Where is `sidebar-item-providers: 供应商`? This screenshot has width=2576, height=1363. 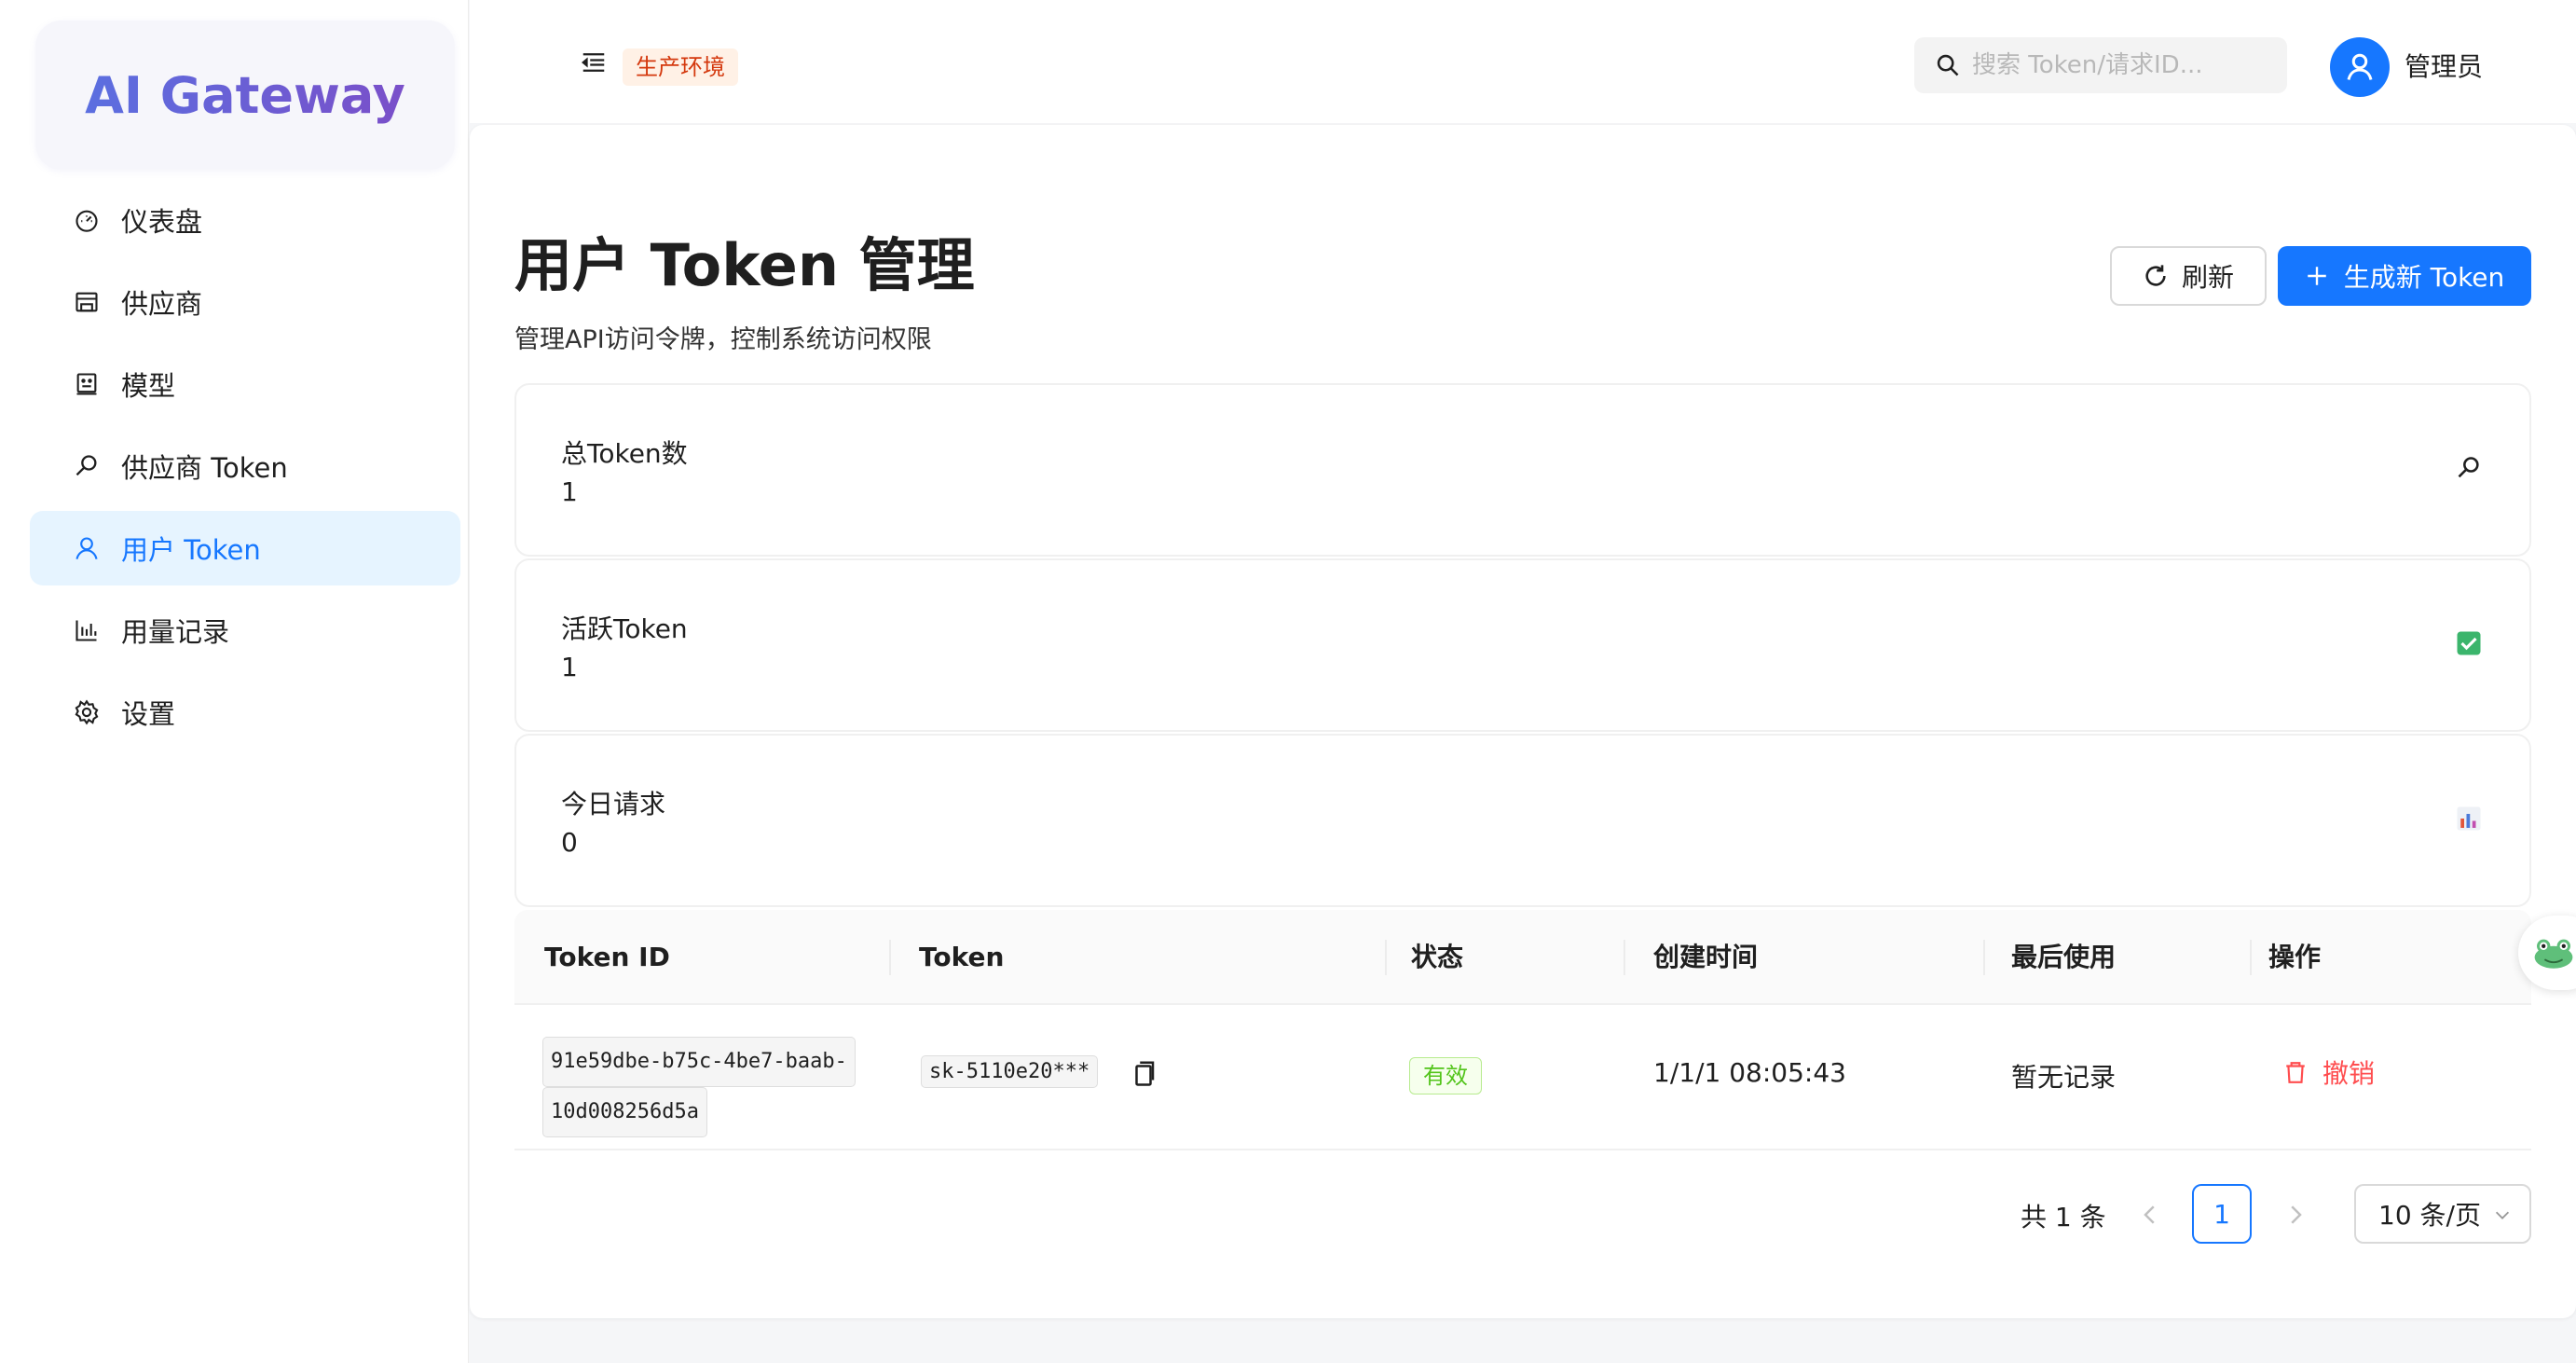
sidebar-item-providers: 供应商 is located at coordinates (245, 302).